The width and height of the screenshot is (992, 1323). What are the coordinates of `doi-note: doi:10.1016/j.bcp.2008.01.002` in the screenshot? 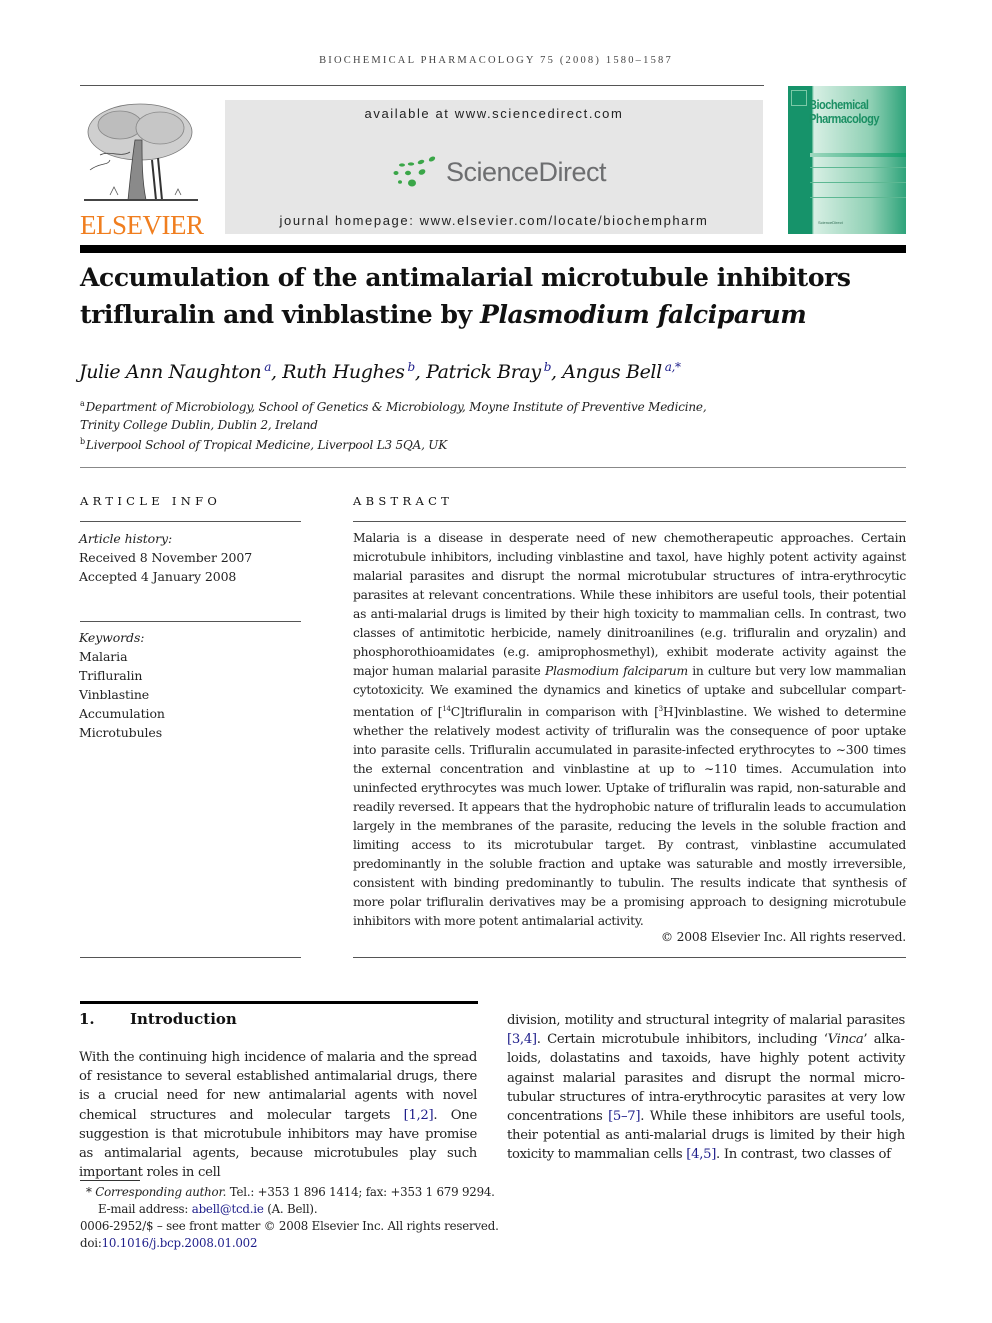 It's located at (169, 1243).